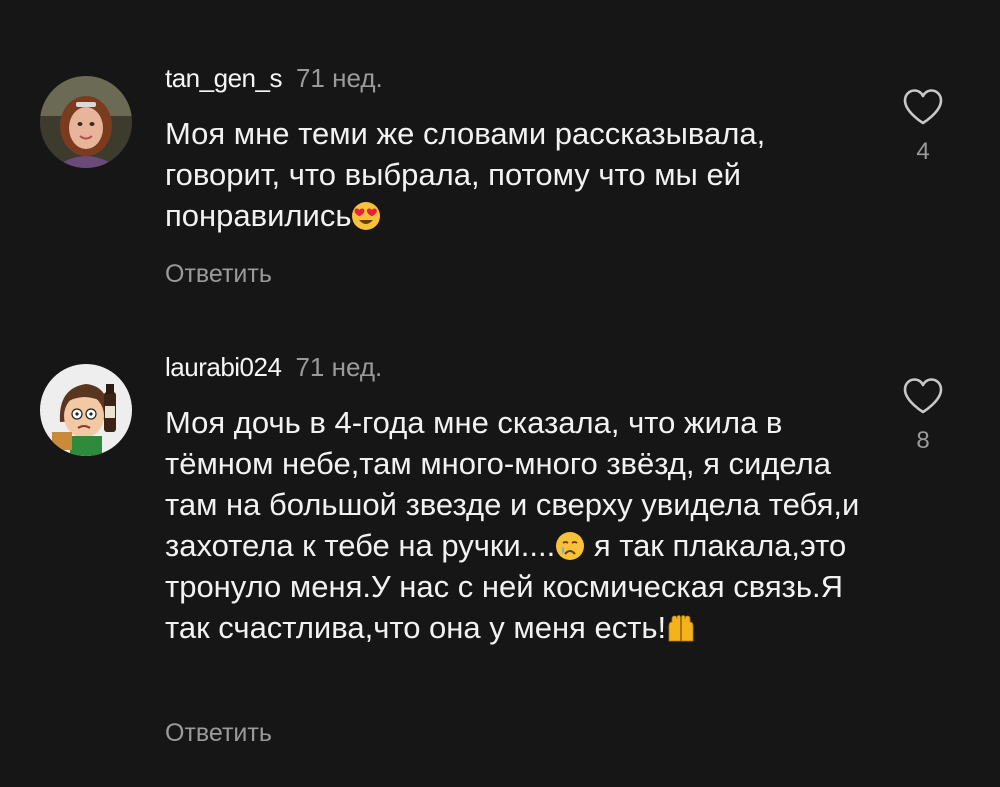 The image size is (1000, 787). What do you see at coordinates (923, 440) in the screenshot?
I see `like-count: 8` at bounding box center [923, 440].